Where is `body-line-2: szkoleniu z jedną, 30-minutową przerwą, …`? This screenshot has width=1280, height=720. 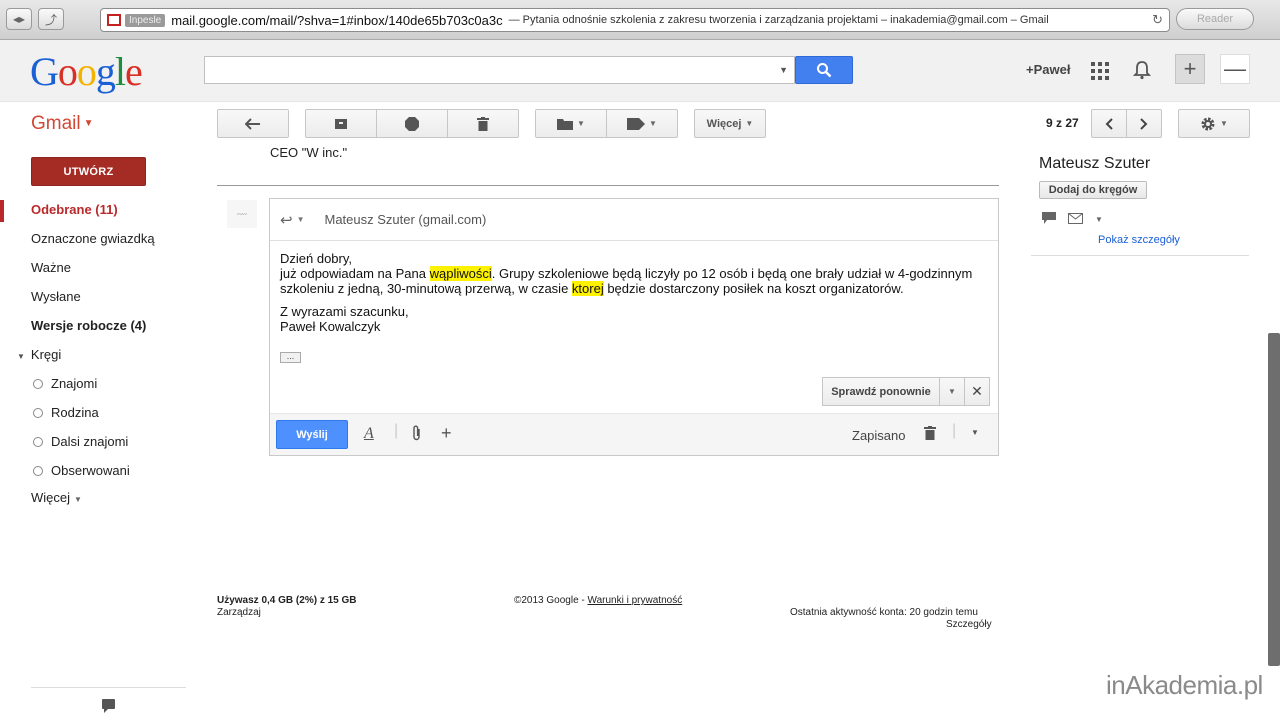
body-line-2: szkoleniu z jedną, 30-minutową przerwą, … is located at coordinates (592, 288).